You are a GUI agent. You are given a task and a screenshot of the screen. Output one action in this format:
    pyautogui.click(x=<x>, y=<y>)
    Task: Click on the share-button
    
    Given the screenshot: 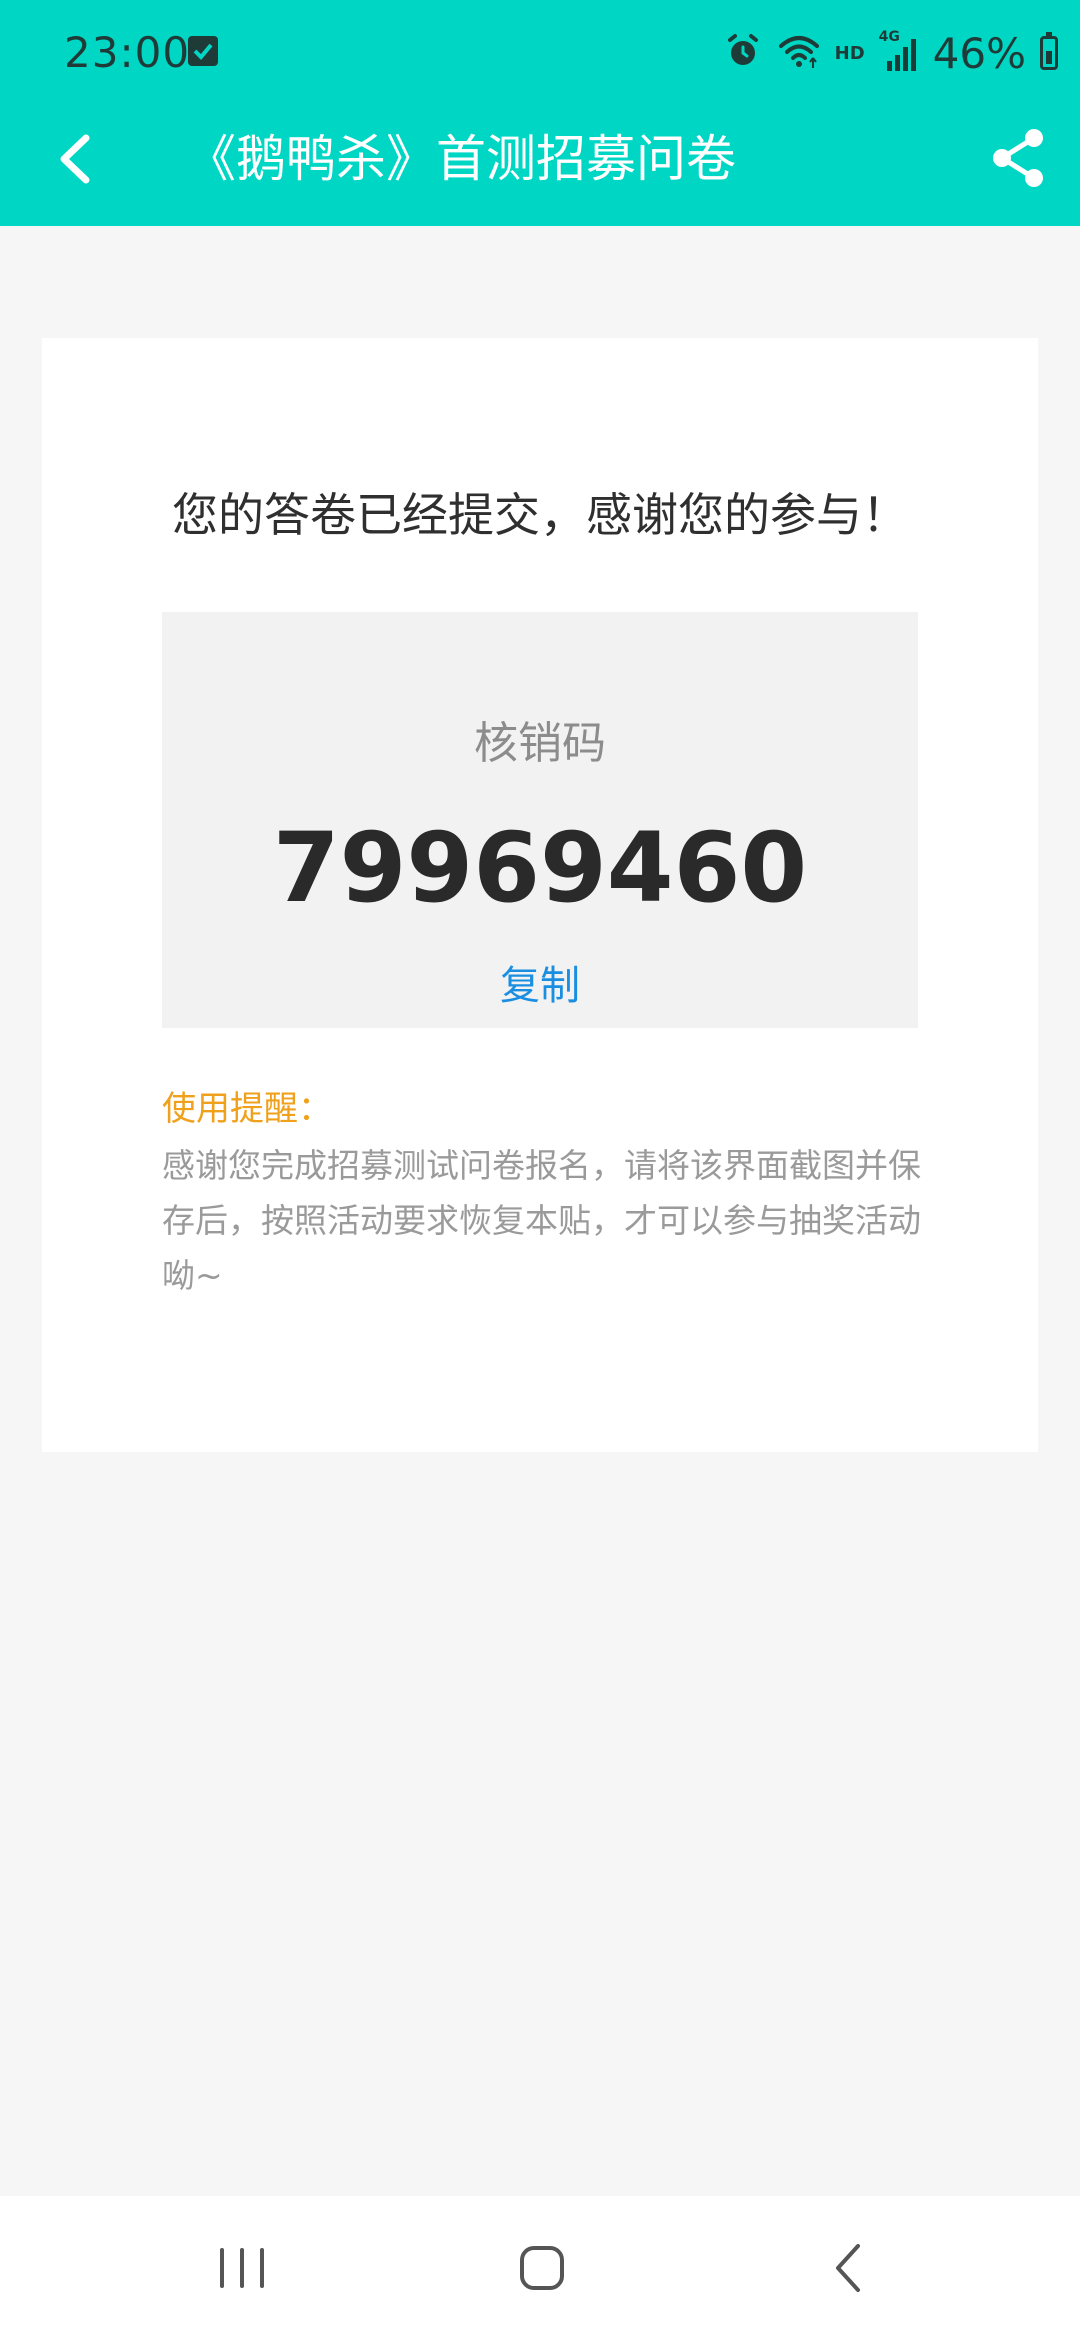 What is the action you would take?
    pyautogui.click(x=1018, y=158)
    